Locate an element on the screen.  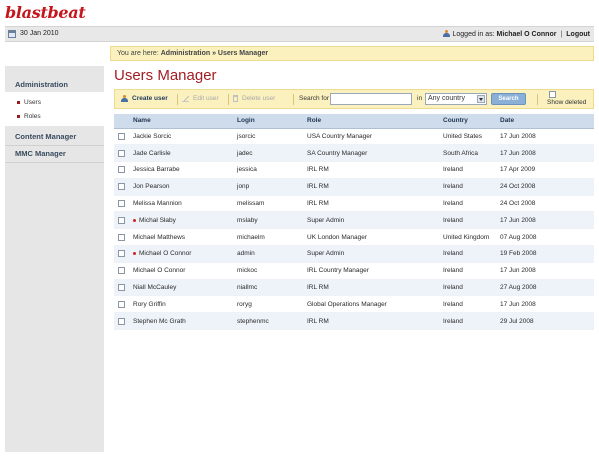
breadcrumb-path: Administration » Users Manager is located at coordinates (214, 53).